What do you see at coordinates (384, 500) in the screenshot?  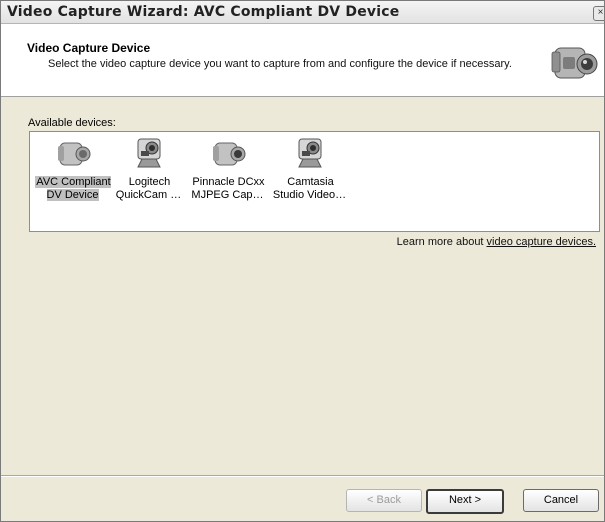 I see `back-button: < Back` at bounding box center [384, 500].